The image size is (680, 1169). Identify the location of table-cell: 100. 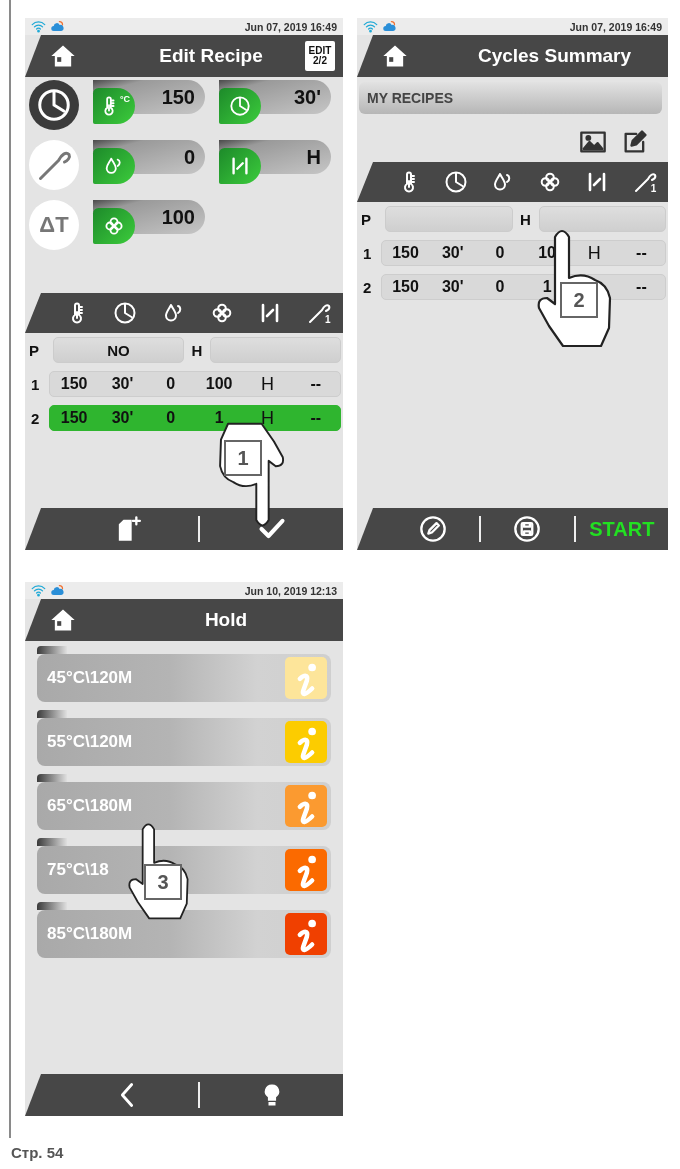
(219, 384).